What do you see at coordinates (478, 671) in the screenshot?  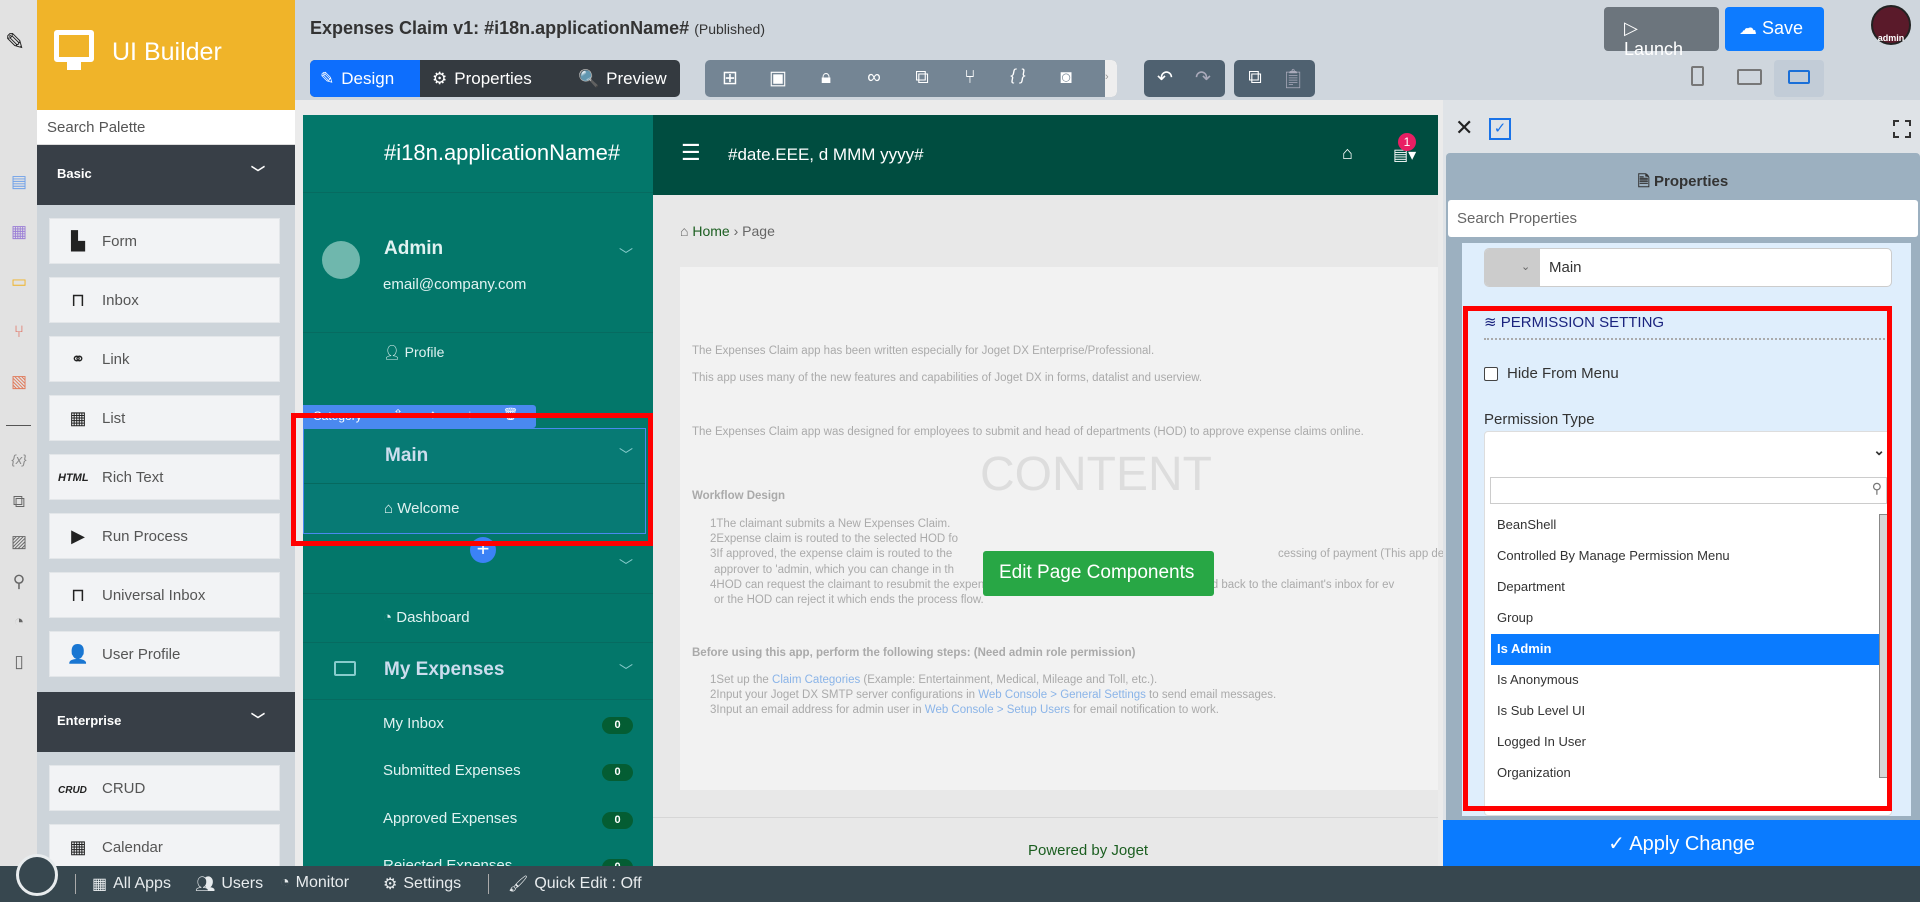 I see `category-my-expenses: My Expenses ﹀` at bounding box center [478, 671].